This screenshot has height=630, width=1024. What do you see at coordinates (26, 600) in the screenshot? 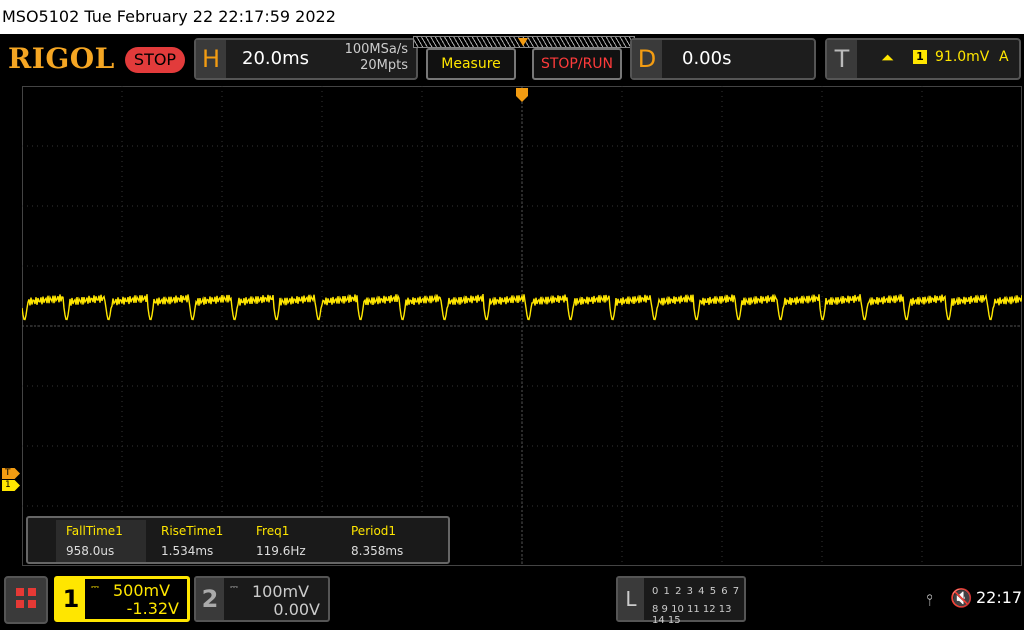
I see `main-menu-button` at bounding box center [26, 600].